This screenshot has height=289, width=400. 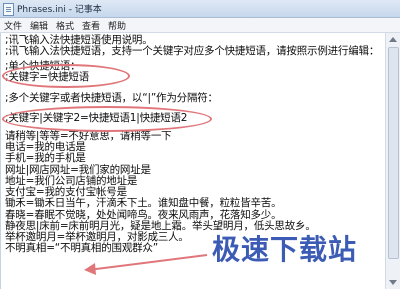 I want to click on vertical-scrollbar, so click(x=392, y=161).